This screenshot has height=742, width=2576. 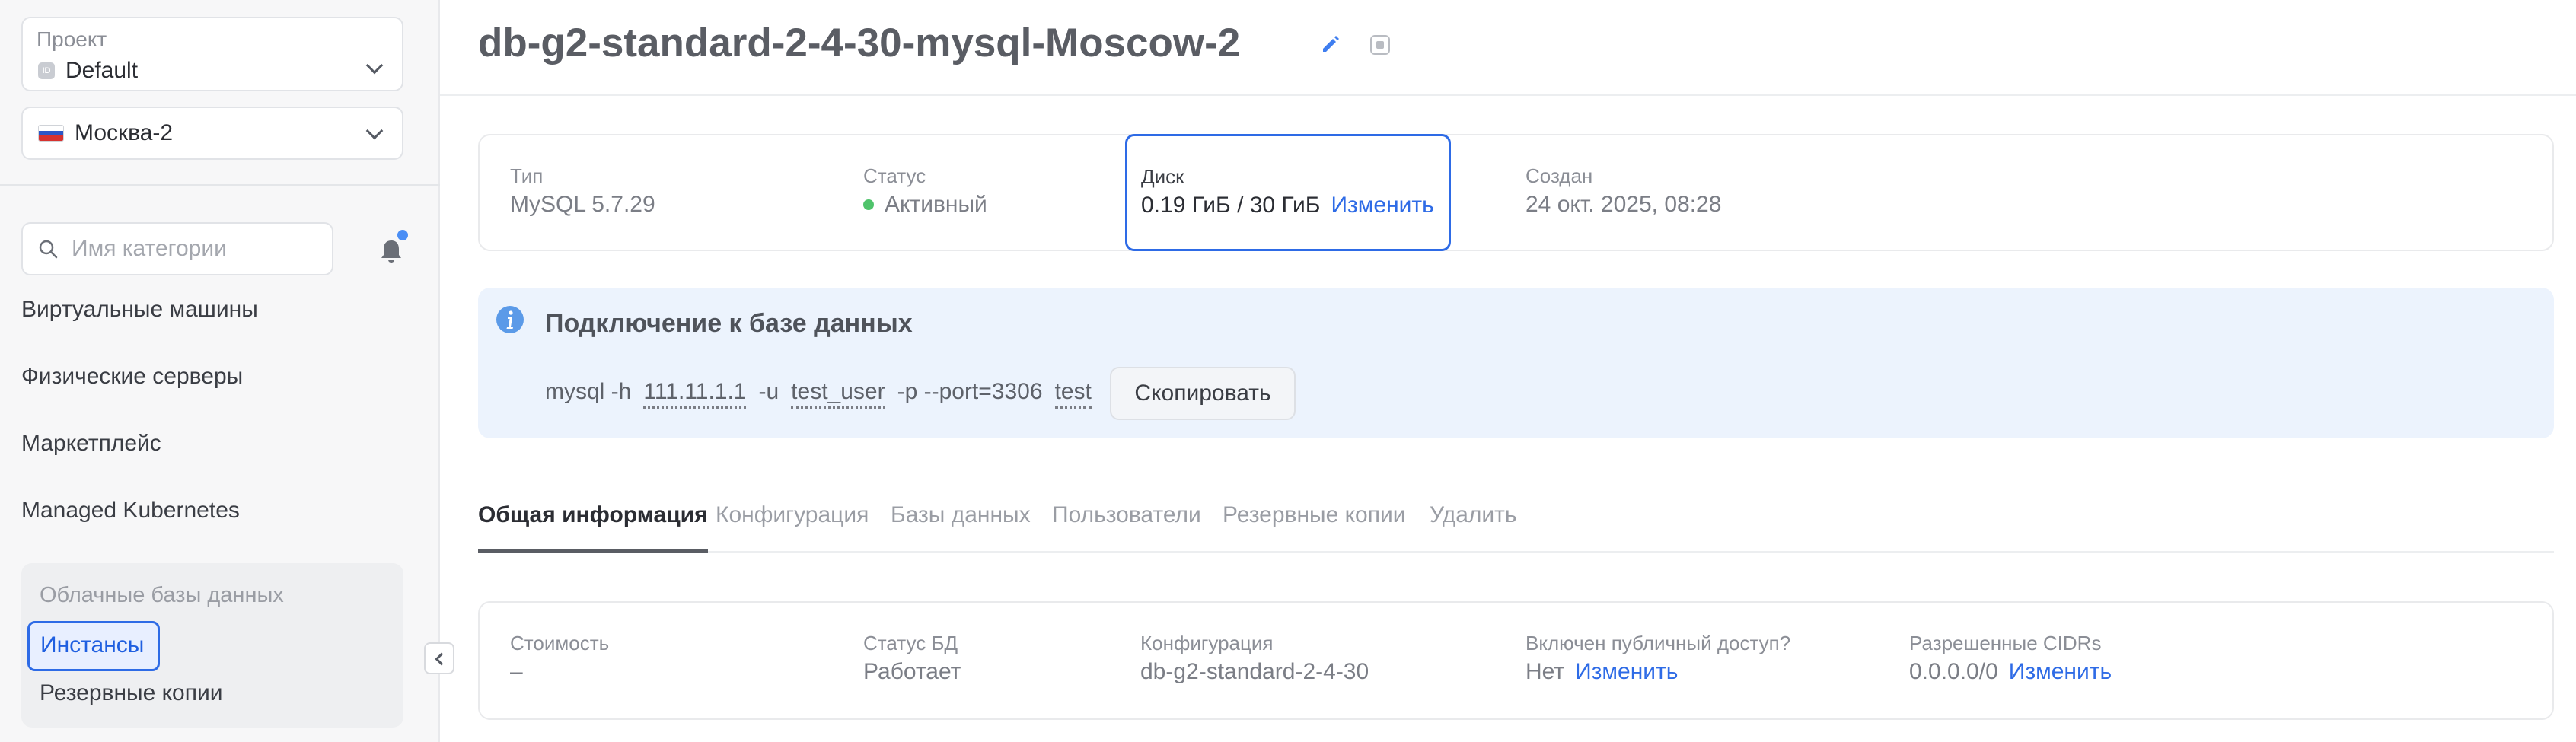 What do you see at coordinates (2060, 672) in the screenshot?
I see `cidr-change-link: Изменить` at bounding box center [2060, 672].